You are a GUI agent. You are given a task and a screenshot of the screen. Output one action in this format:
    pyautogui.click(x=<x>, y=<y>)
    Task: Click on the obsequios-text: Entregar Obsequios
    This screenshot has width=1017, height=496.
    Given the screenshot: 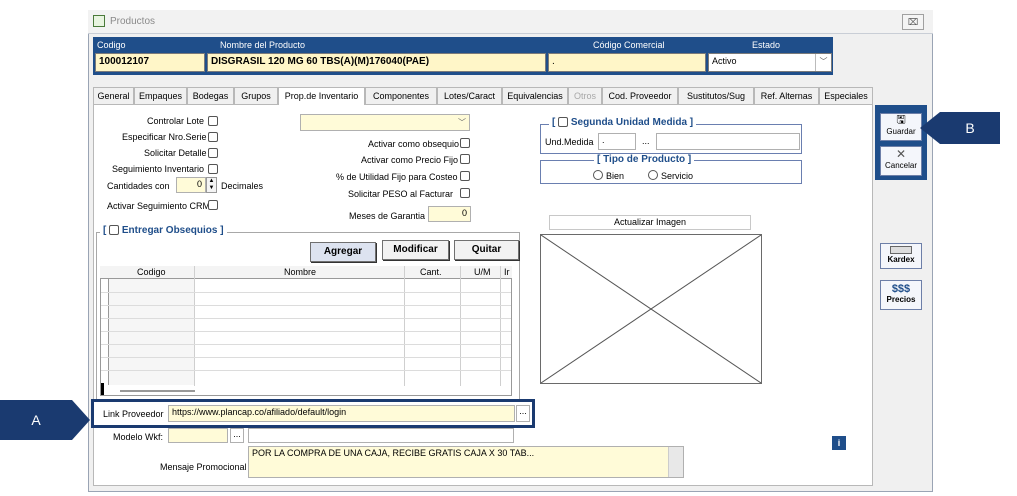 What is the action you would take?
    pyautogui.click(x=169, y=230)
    